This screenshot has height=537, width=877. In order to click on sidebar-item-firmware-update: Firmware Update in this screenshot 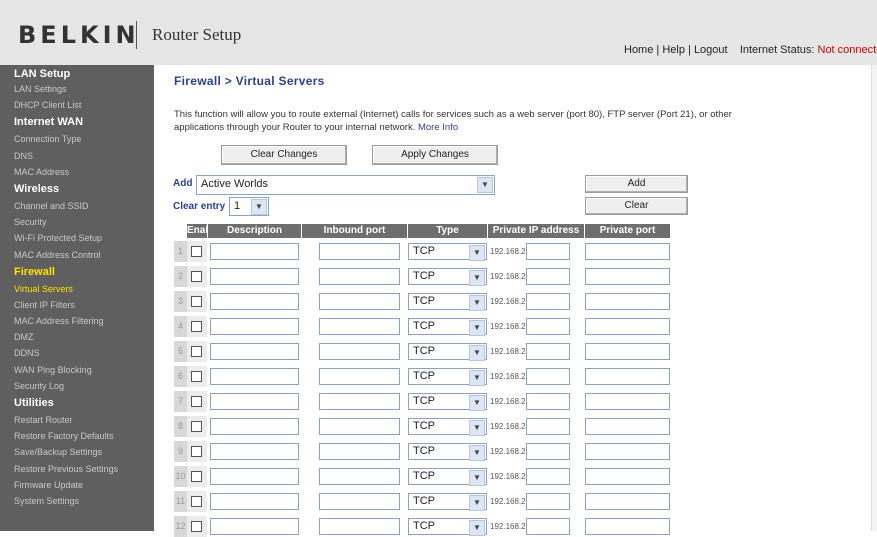, I will do `click(77, 485)`.